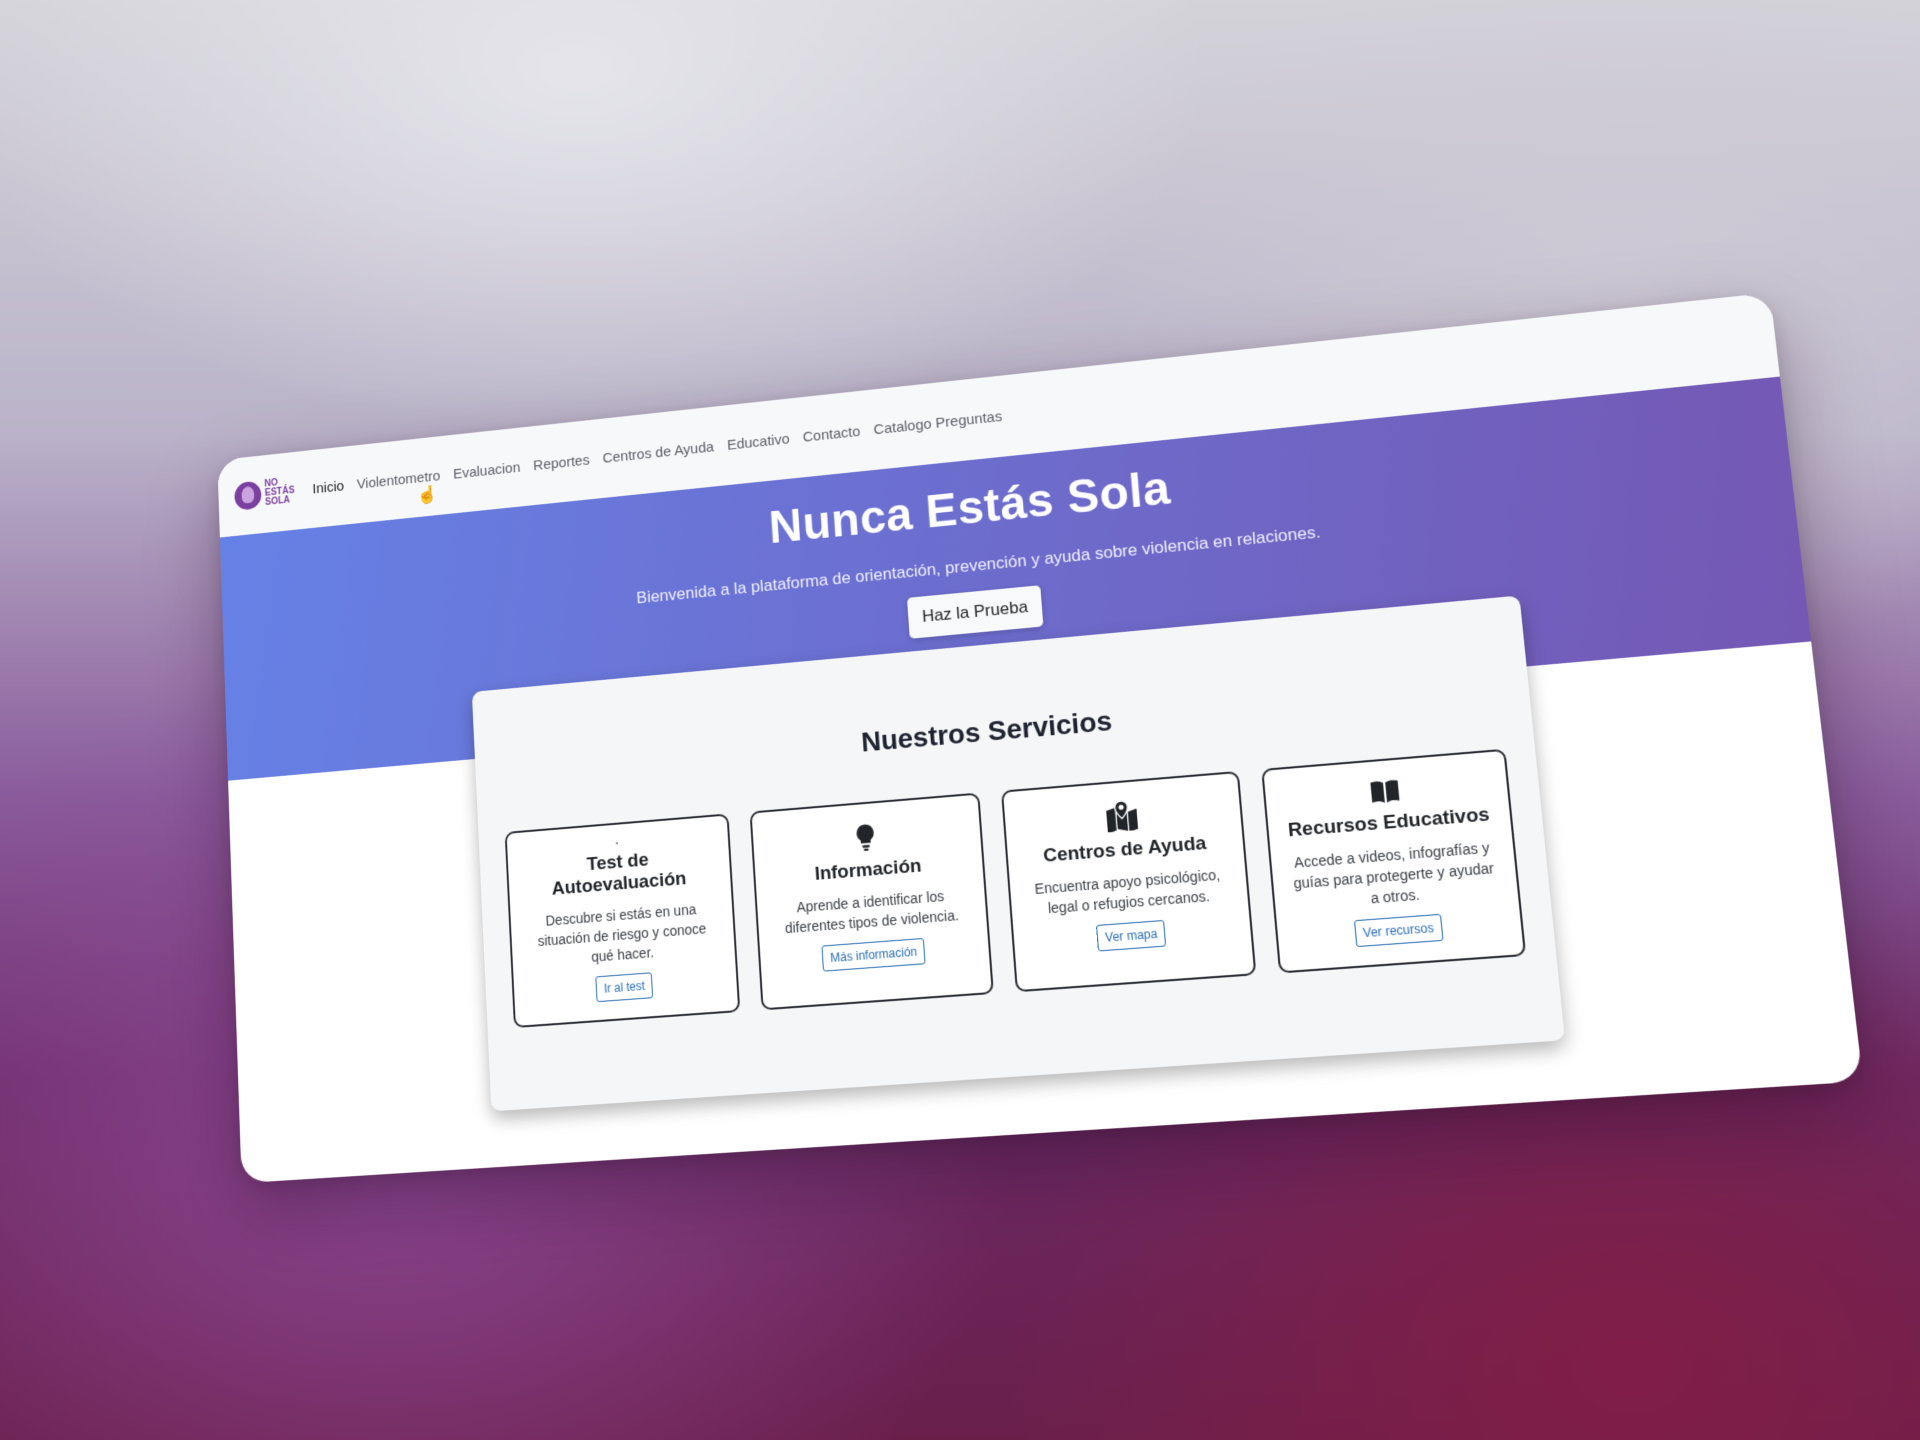 This screenshot has height=1440, width=1920. What do you see at coordinates (280, 501) in the screenshot?
I see `logo-line: SOLA` at bounding box center [280, 501].